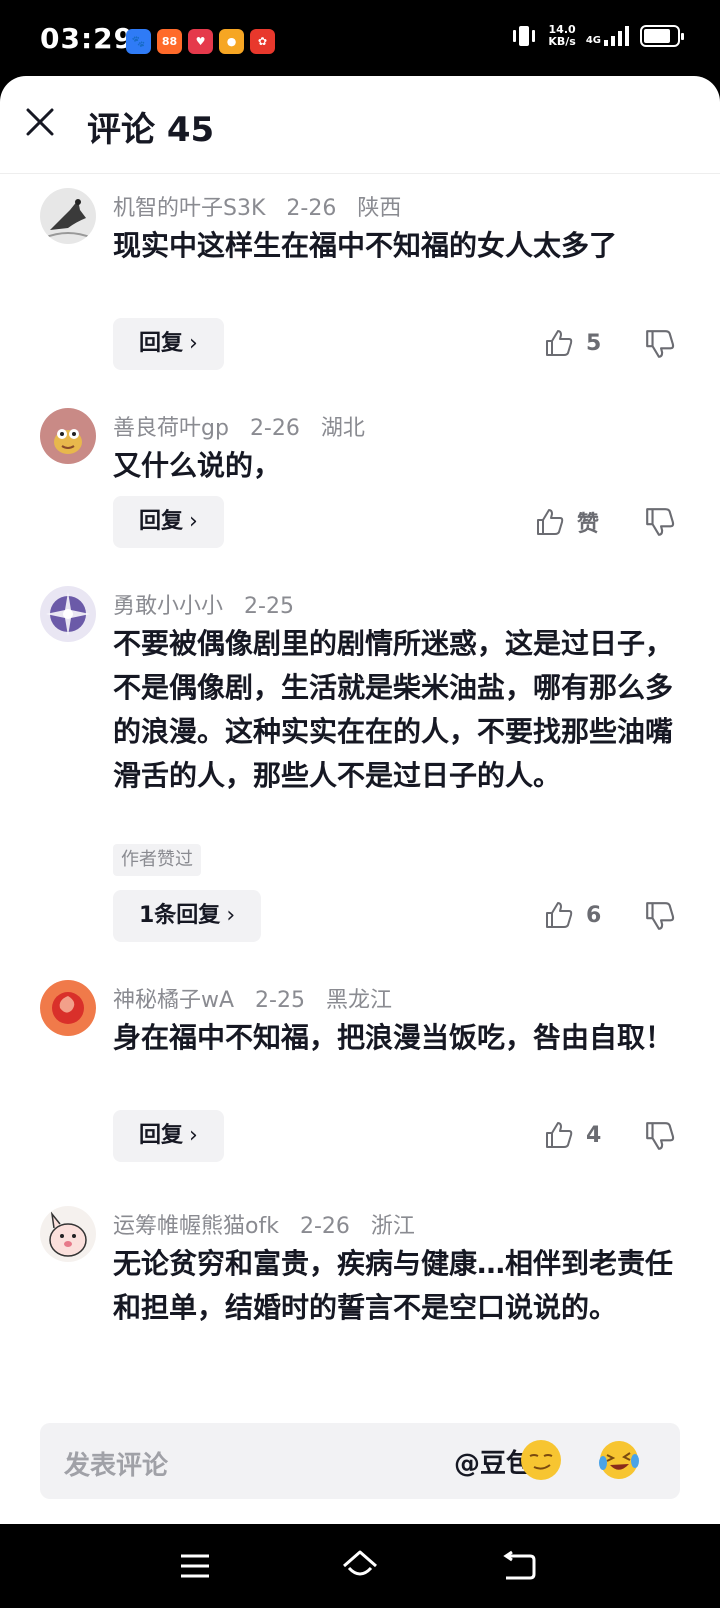 This screenshot has width=720, height=1608. Describe the element at coordinates (393, 1038) in the screenshot. I see `comment-text: 身在福中不知福，把浪漫当饭吃，咎由自取！` at that location.